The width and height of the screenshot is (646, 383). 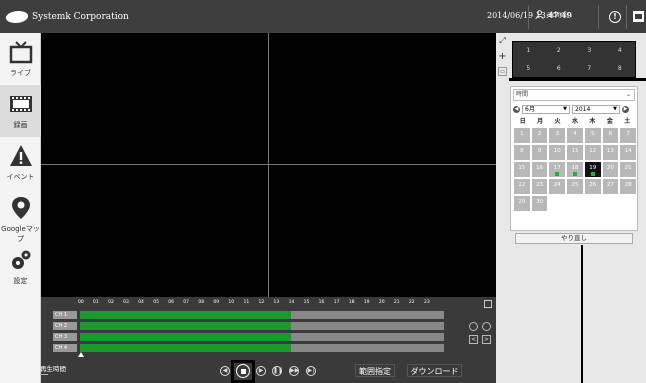 I want to click on weekday-label: 土, so click(x=627, y=121).